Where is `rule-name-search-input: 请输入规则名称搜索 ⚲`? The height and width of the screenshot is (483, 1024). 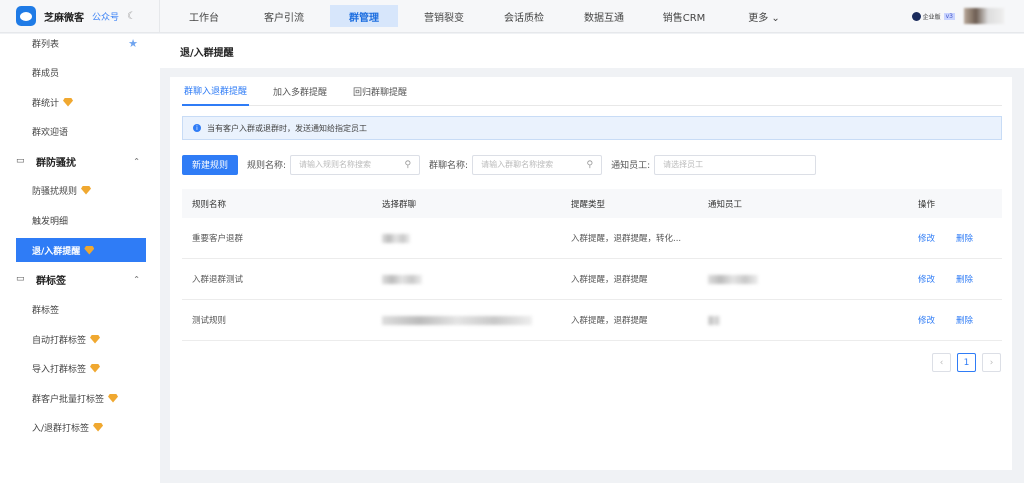 rule-name-search-input: 请输入规则名称搜索 ⚲ is located at coordinates (355, 164).